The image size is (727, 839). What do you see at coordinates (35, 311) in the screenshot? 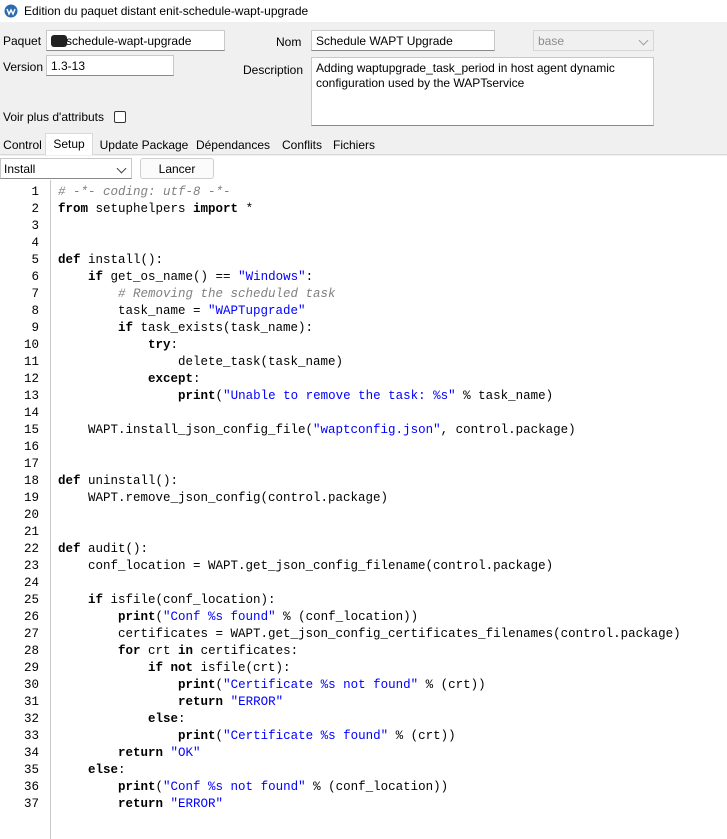
I see `line-number: 8` at bounding box center [35, 311].